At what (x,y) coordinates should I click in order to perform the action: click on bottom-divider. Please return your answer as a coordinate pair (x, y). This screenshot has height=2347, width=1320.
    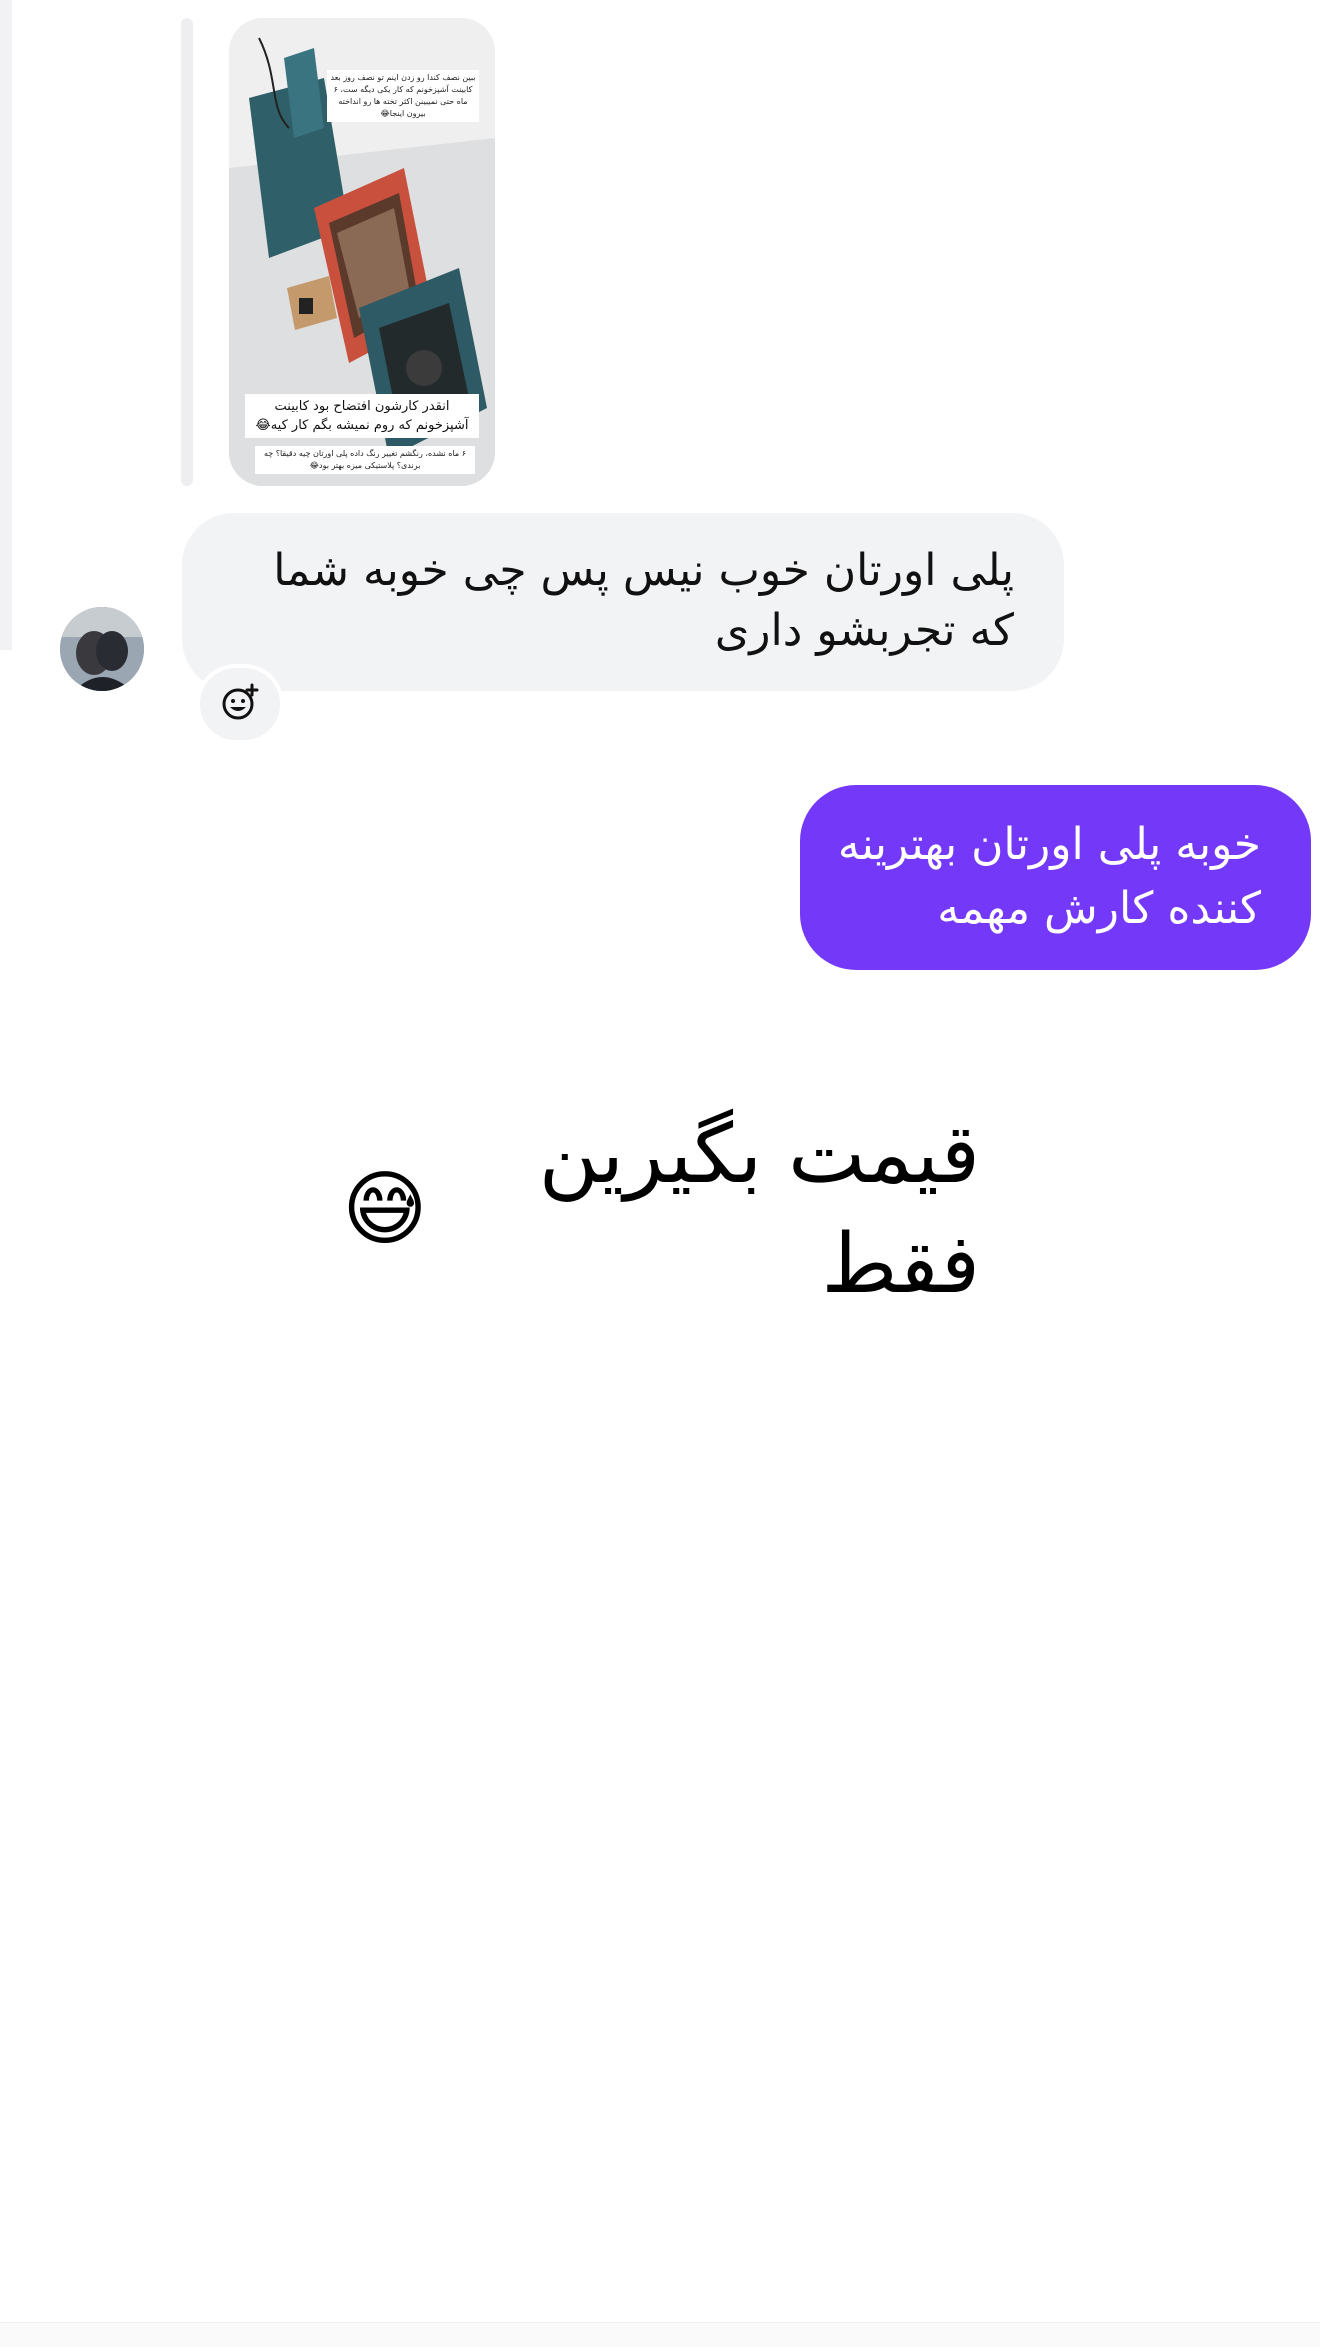
    Looking at the image, I should click on (660, 2334).